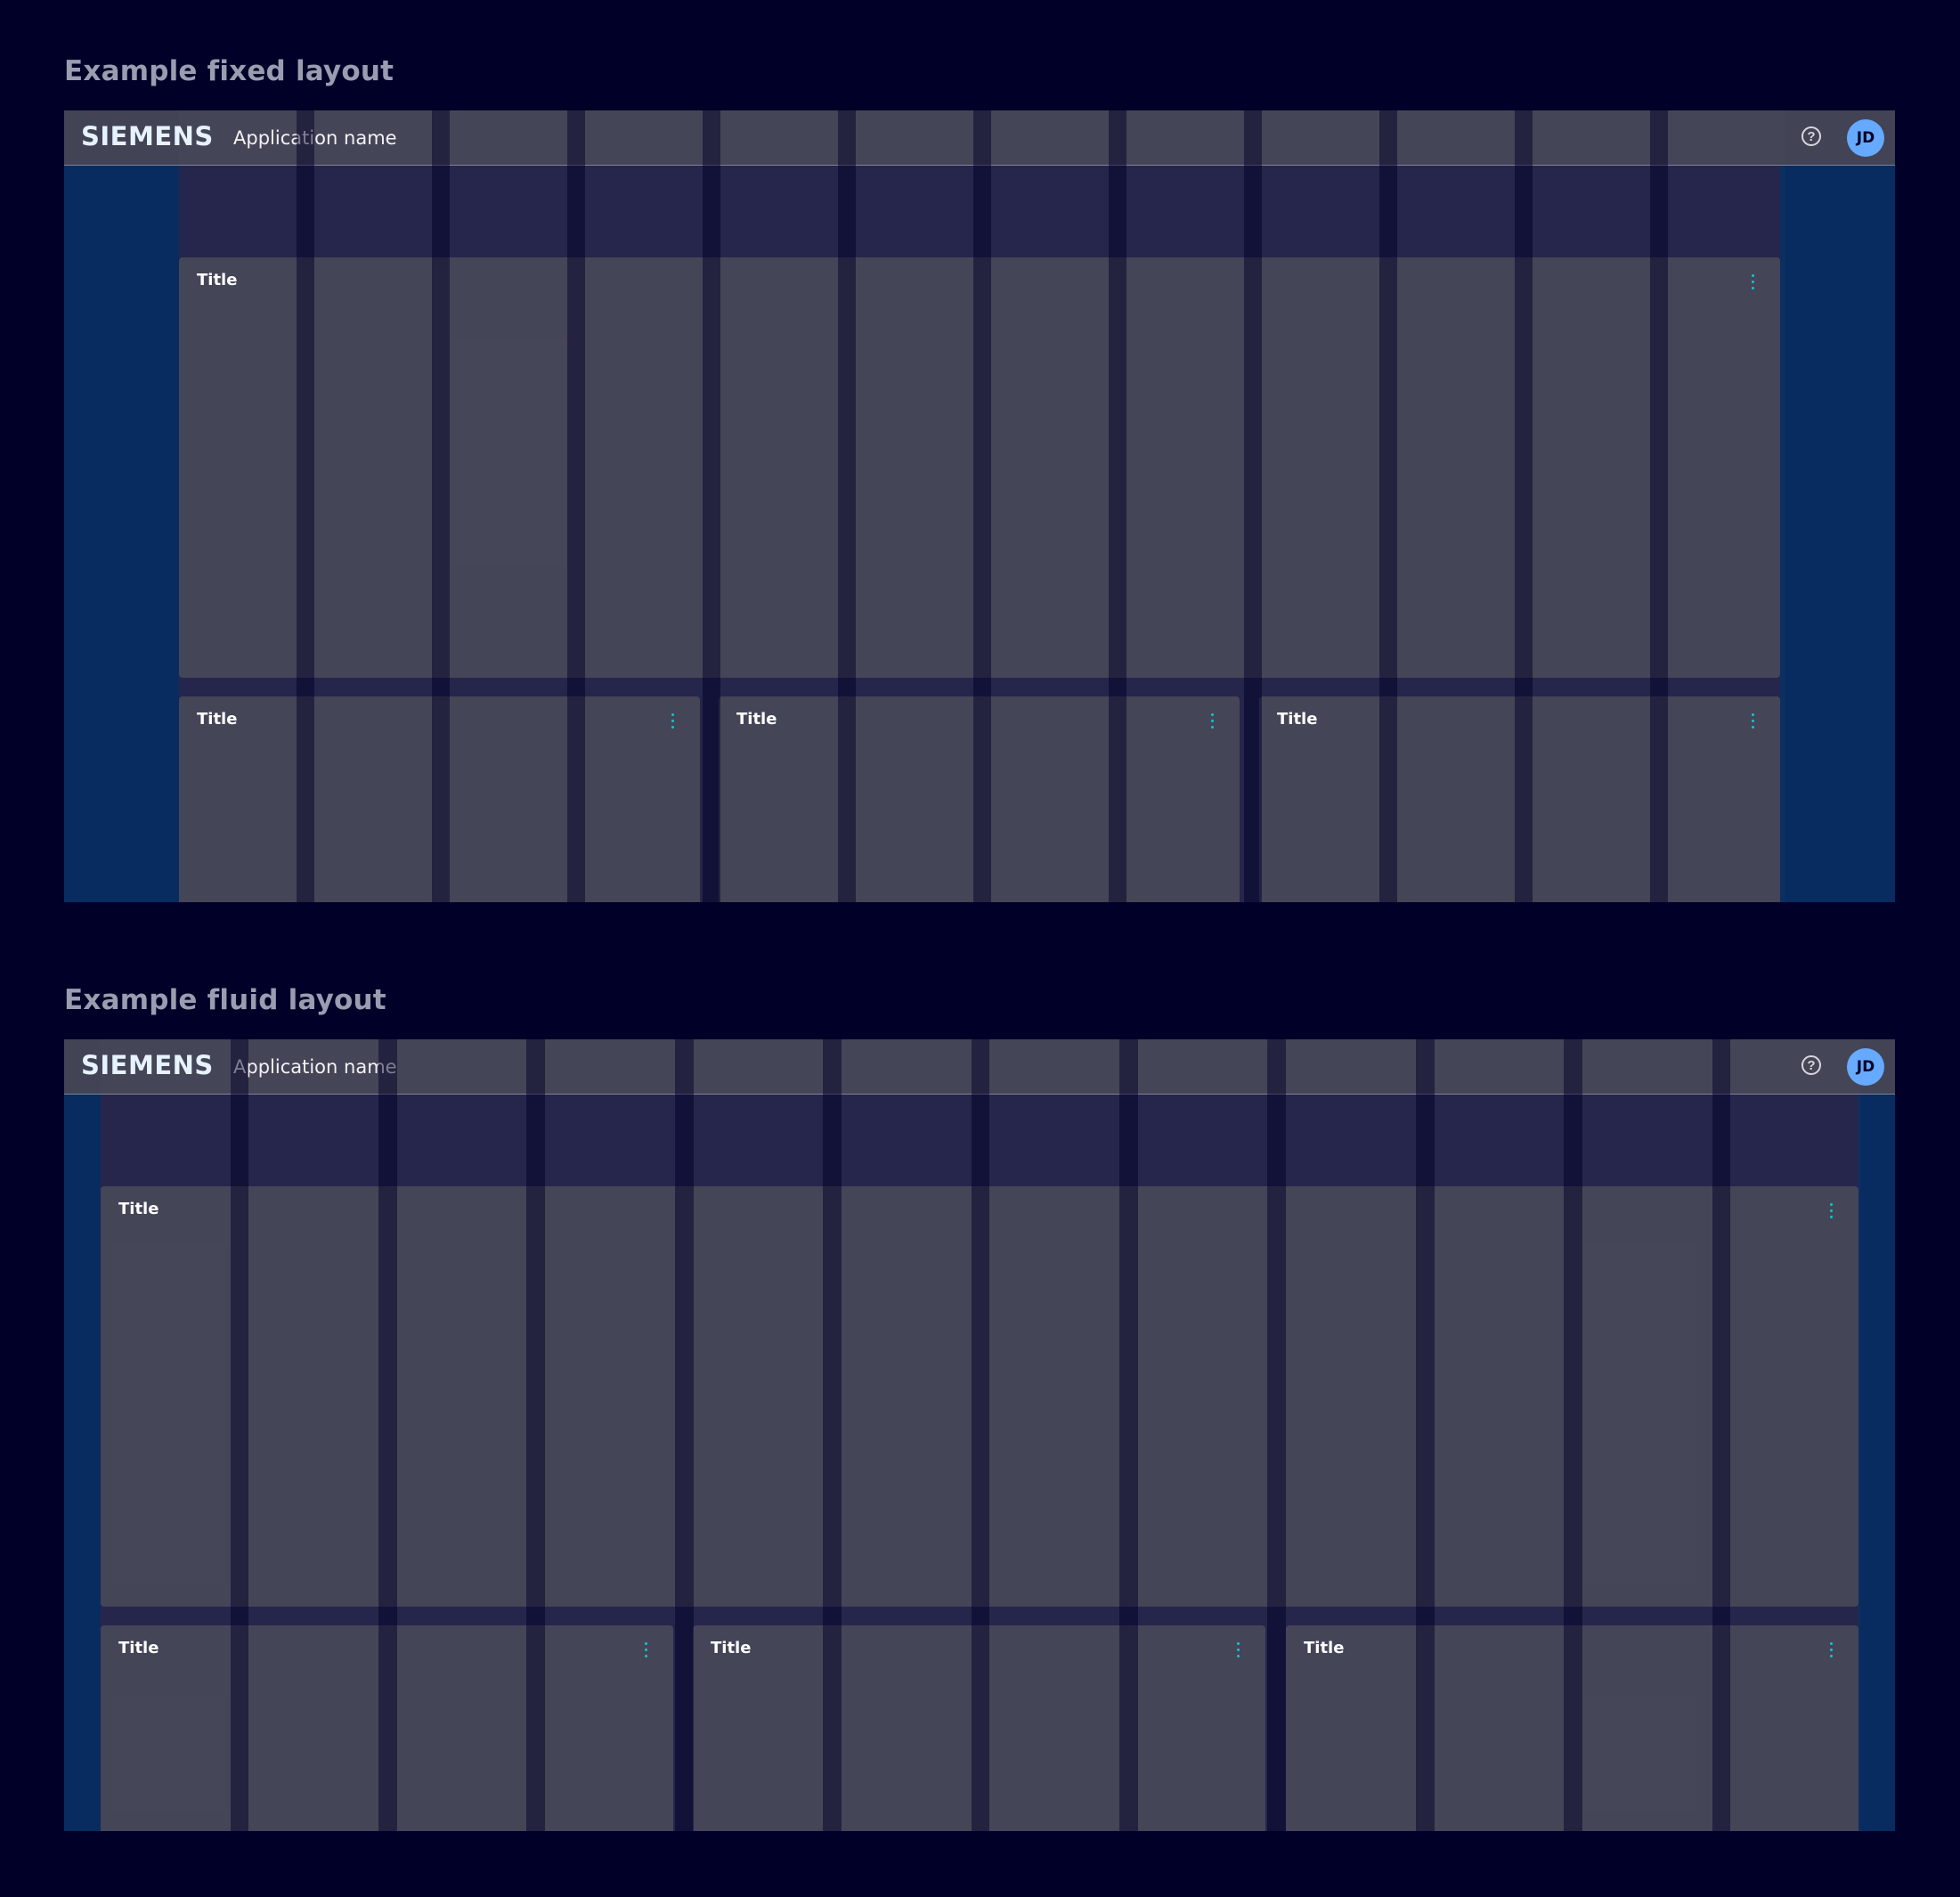 This screenshot has width=1960, height=1897. I want to click on fluid-card-bottom-2: Title, so click(979, 1728).